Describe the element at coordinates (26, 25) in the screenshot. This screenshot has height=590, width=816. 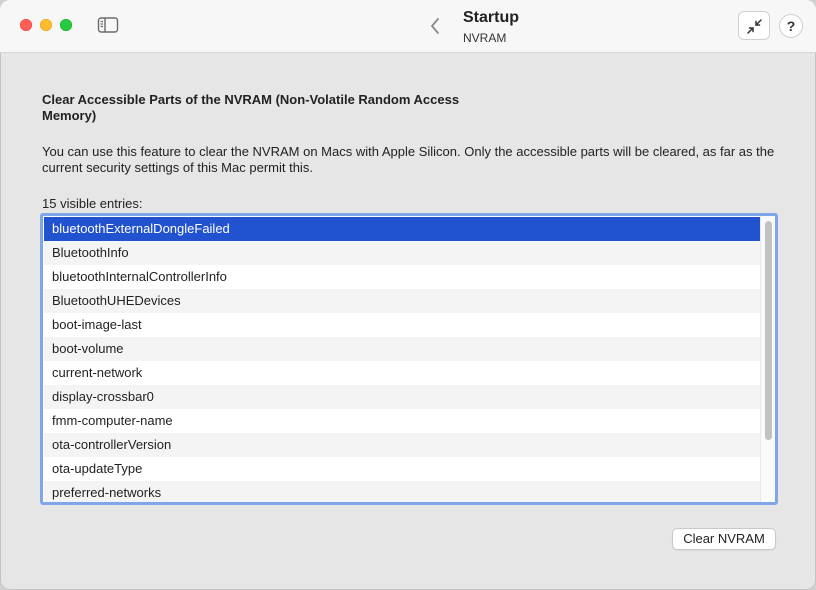
I see `close-window-button` at that location.